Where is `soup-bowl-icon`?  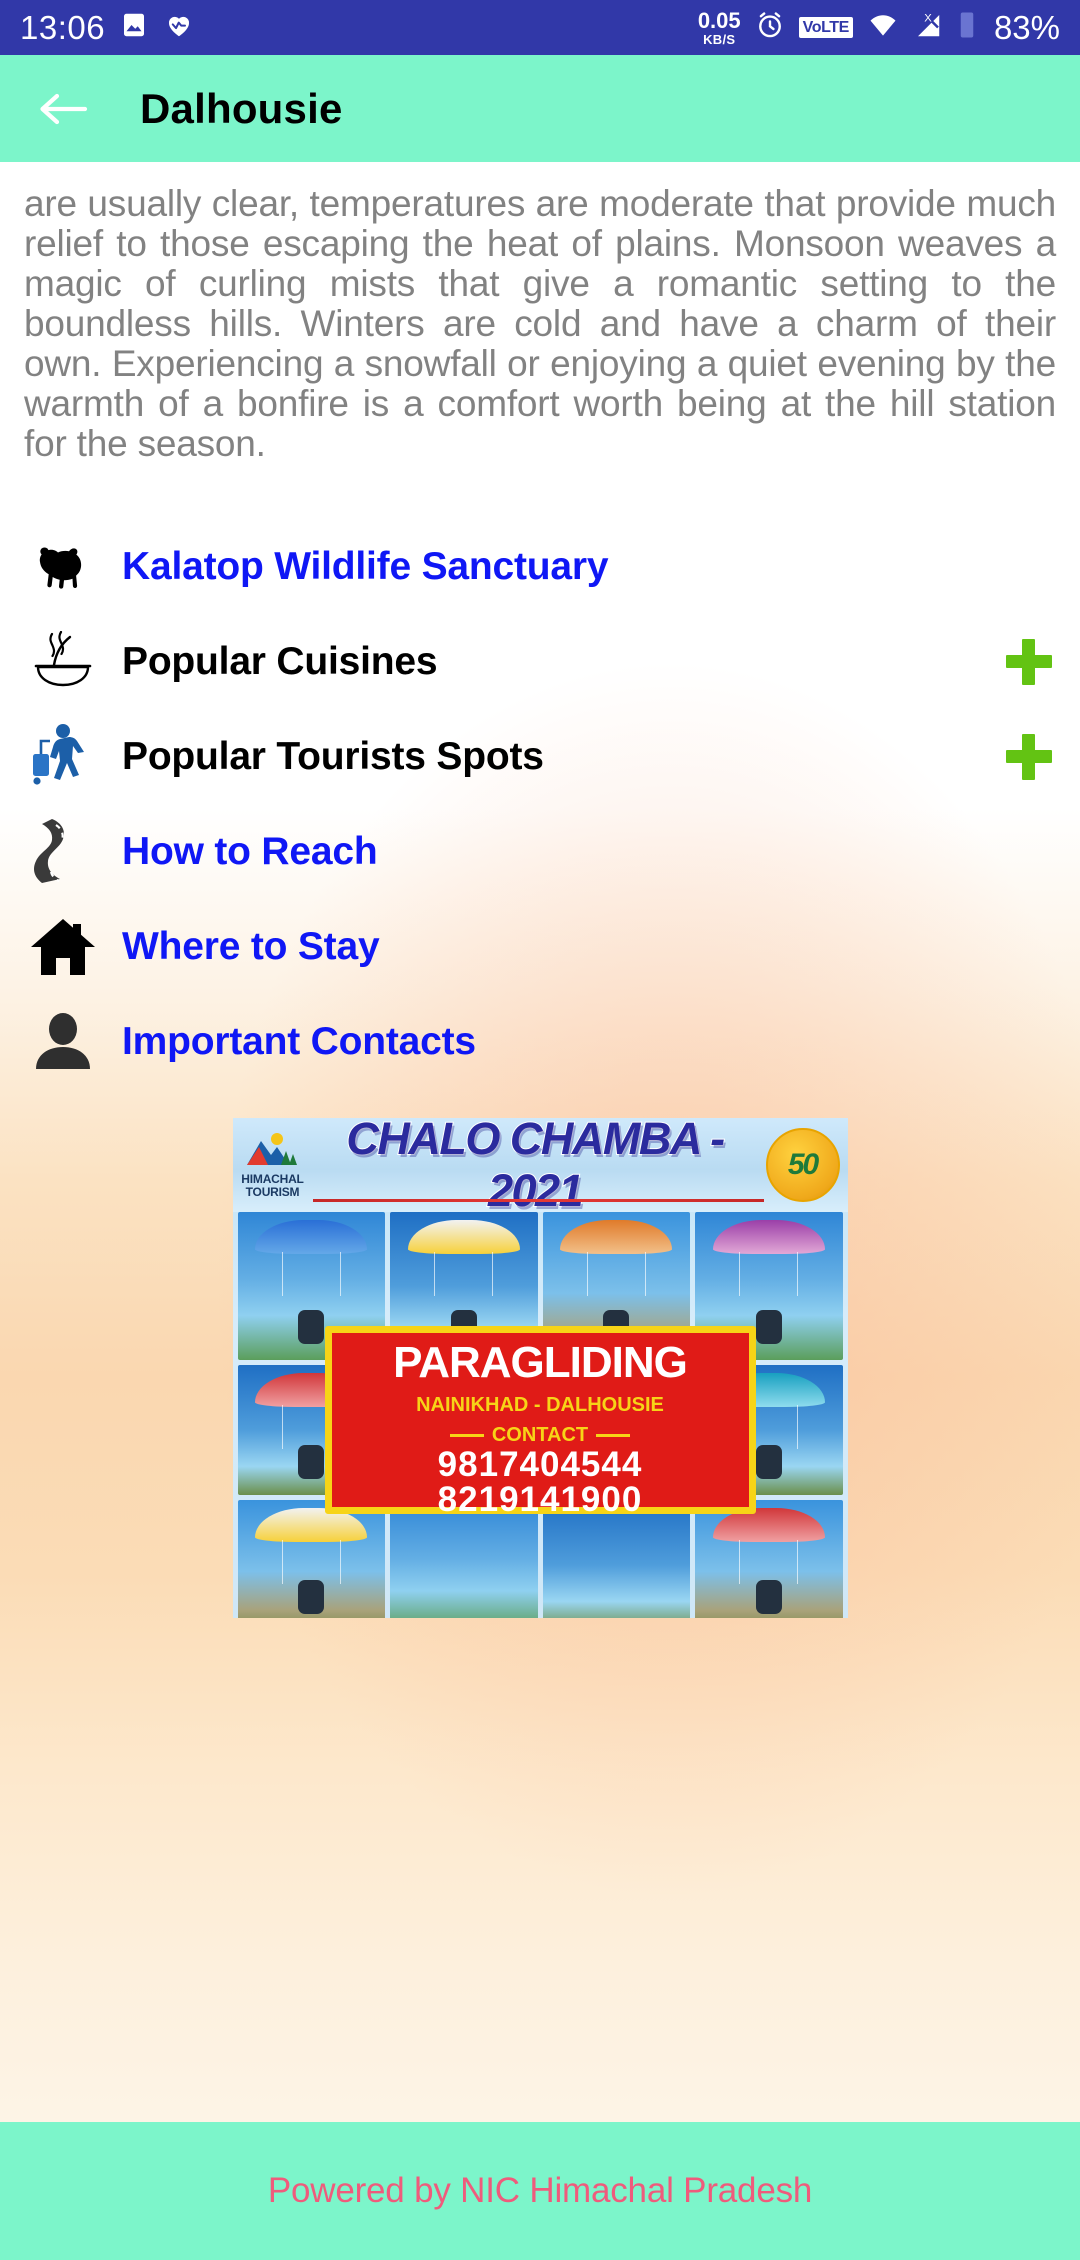 soup-bowl-icon is located at coordinates (63, 662).